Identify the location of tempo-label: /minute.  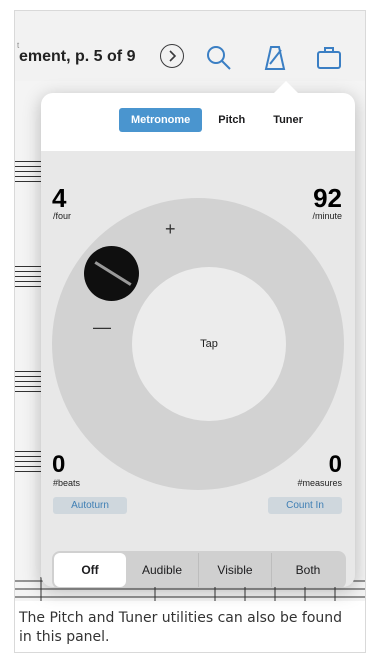
(327, 216).